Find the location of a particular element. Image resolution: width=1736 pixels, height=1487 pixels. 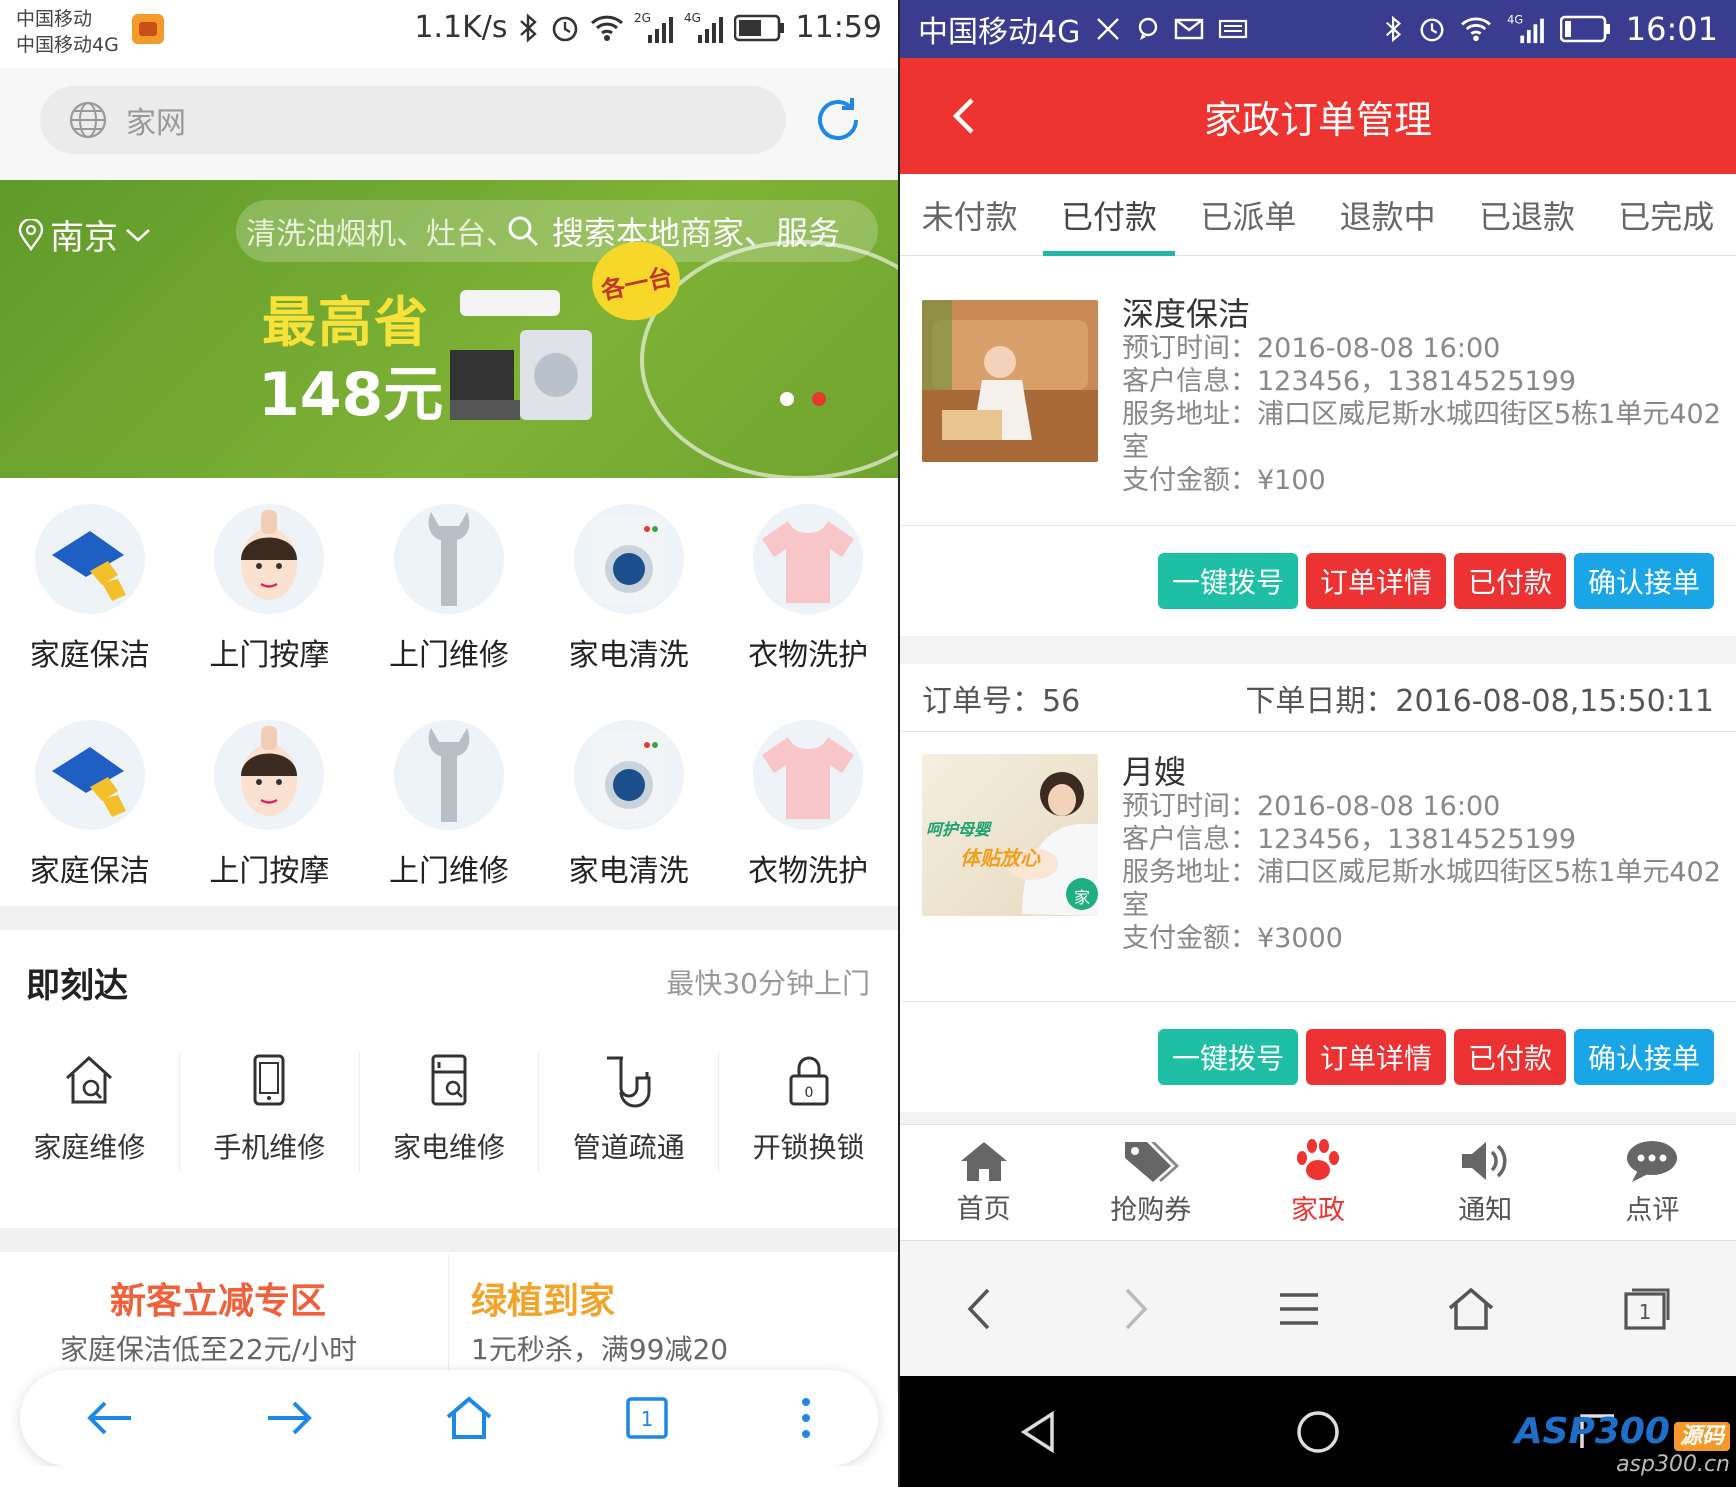

status-bar: 中国移动 中国移动4G 1.1K/s 2G 4G 11:59 is located at coordinates (449, 34).